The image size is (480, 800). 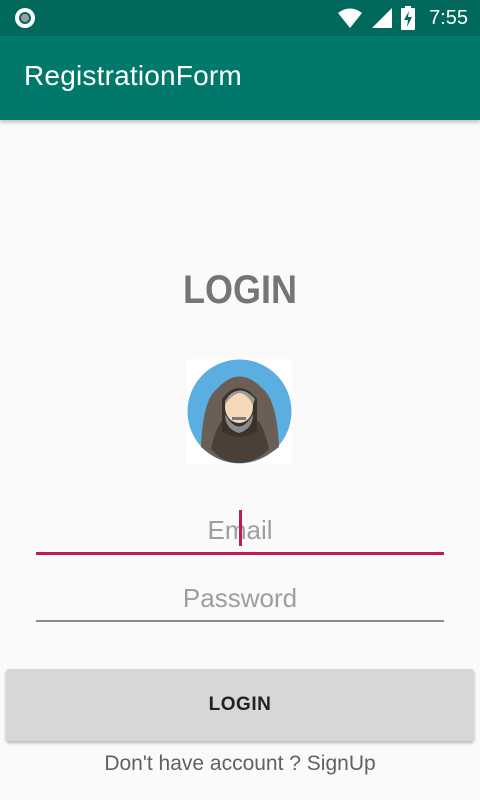 I want to click on signal-icon, so click(x=382, y=18).